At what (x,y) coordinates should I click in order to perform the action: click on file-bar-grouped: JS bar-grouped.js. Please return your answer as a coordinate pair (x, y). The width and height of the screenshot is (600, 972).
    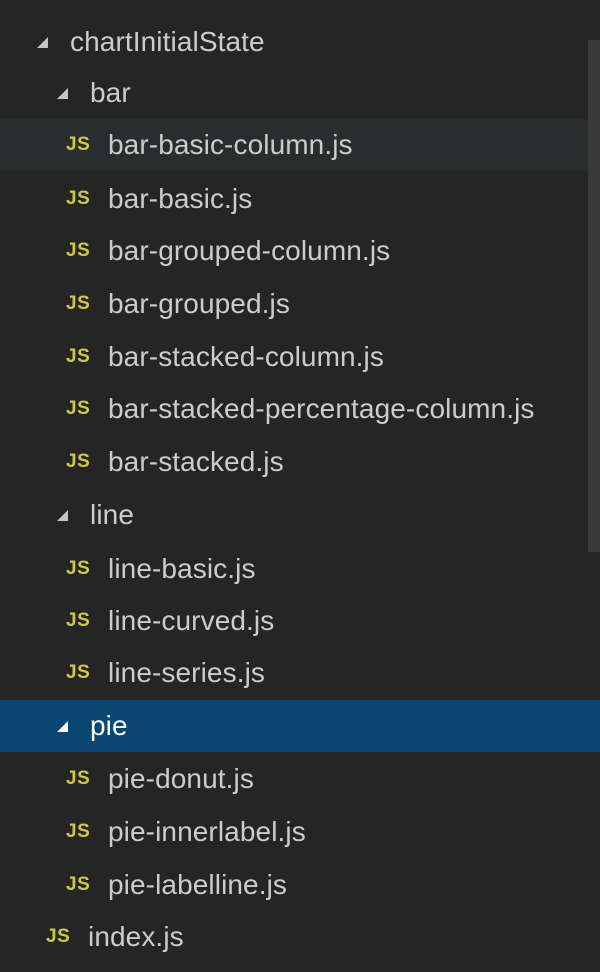
    Looking at the image, I should click on (300, 304).